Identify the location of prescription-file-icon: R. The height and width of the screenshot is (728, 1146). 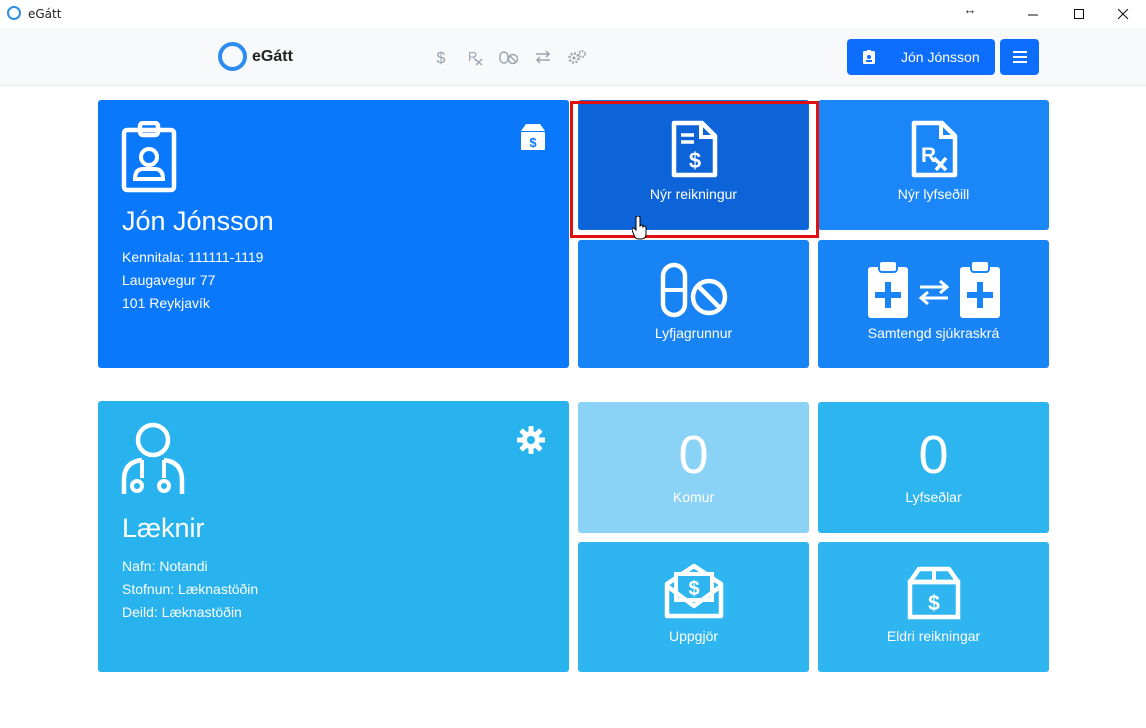
(933, 149).